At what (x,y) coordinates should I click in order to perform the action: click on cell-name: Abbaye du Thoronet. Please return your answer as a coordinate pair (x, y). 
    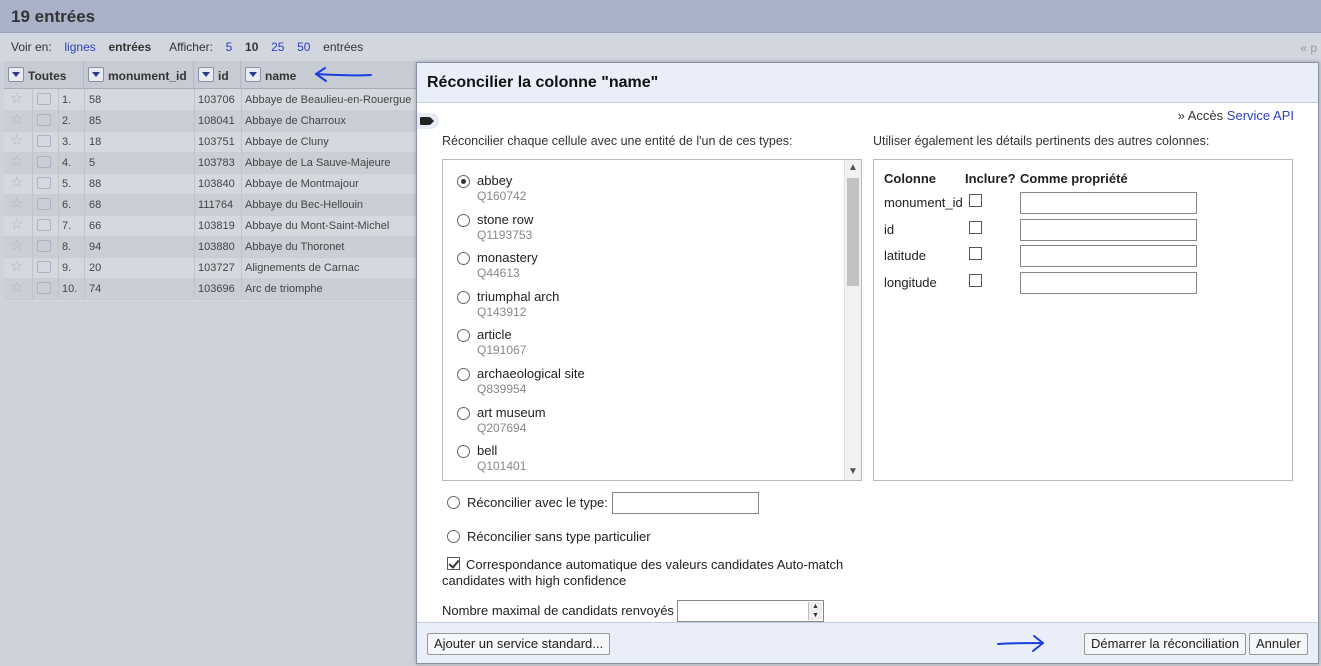
    Looking at the image, I should click on (294, 247).